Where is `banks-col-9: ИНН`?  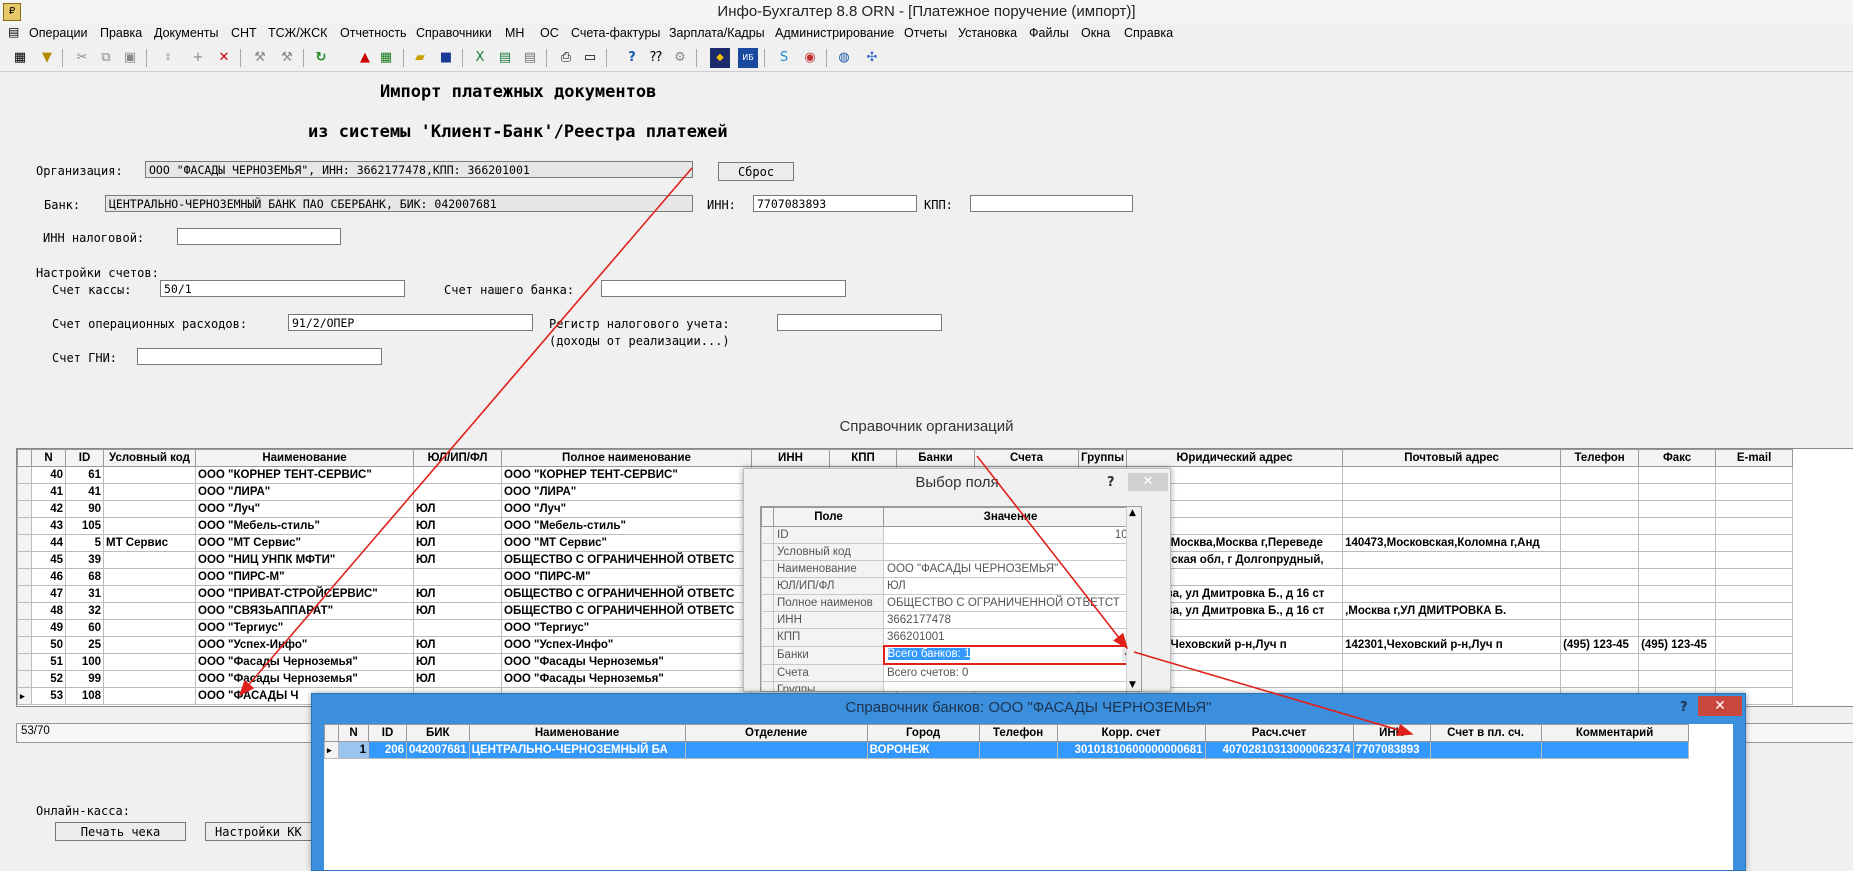 banks-col-9: ИНН is located at coordinates (1391, 733).